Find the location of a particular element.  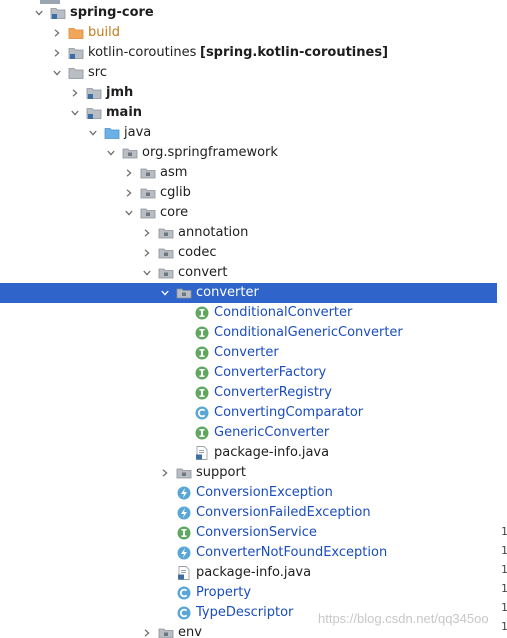

tree-node-label: Converter is located at coordinates (246, 352).